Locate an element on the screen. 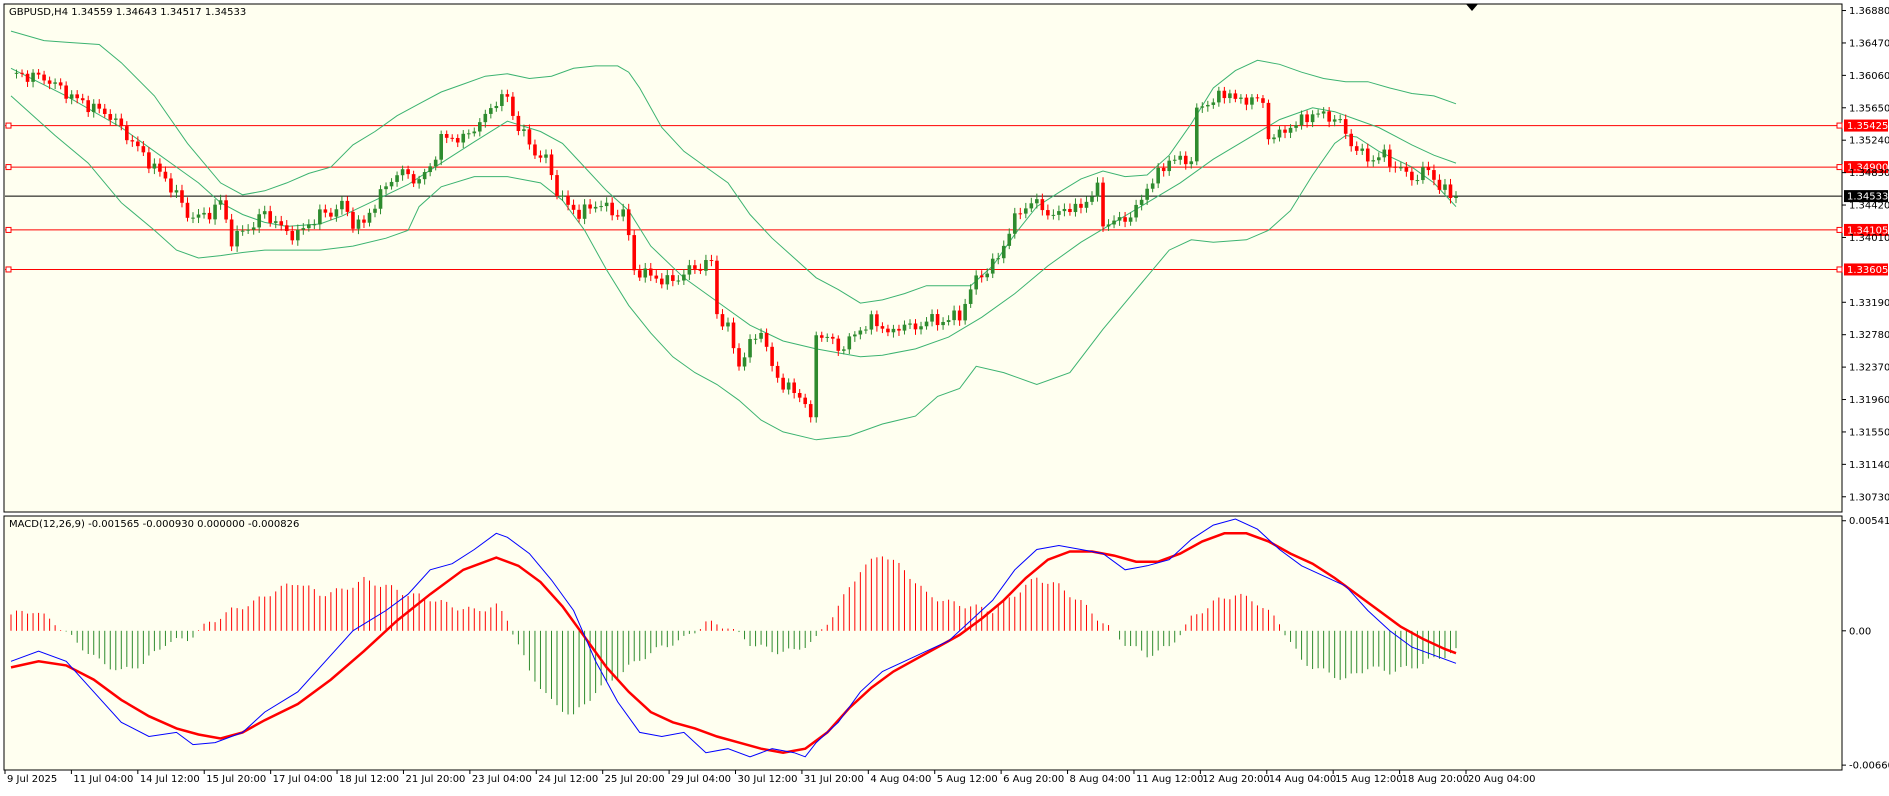  time-tick-label: 25 Jul 20:00 is located at coordinates (635, 779).